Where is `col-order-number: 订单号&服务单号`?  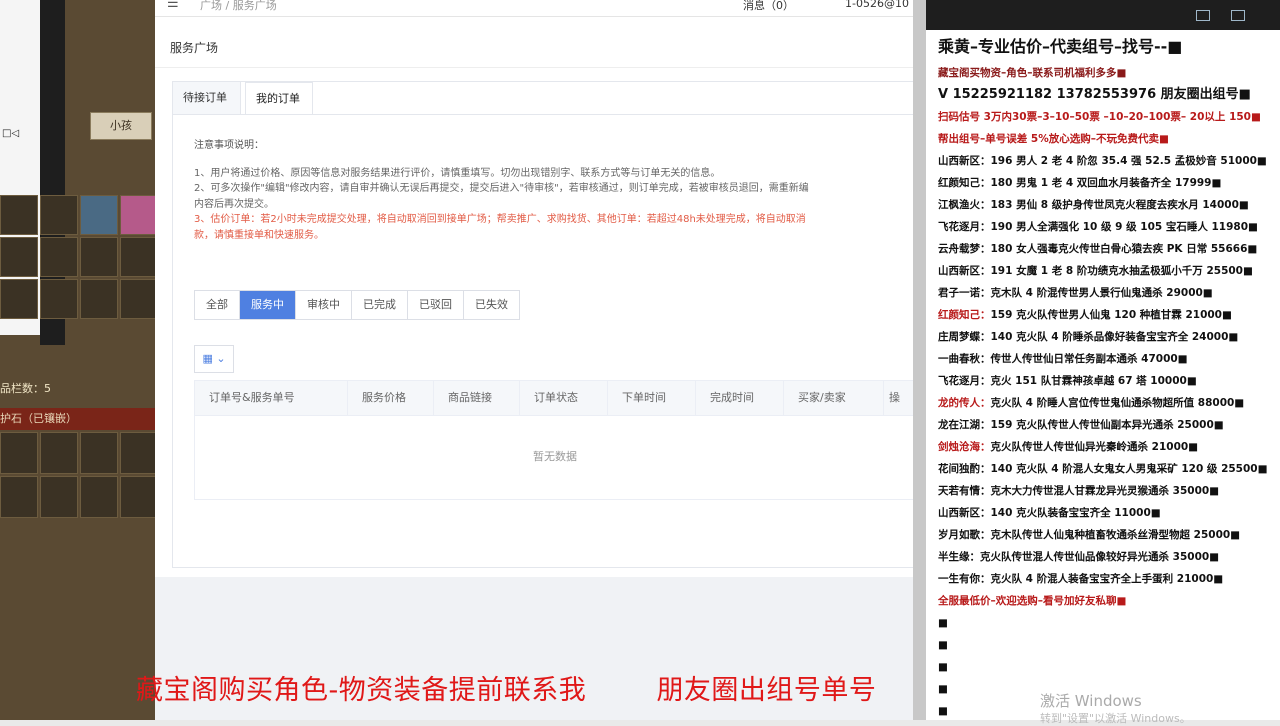 col-order-number: 订单号&服务单号 is located at coordinates (271, 398).